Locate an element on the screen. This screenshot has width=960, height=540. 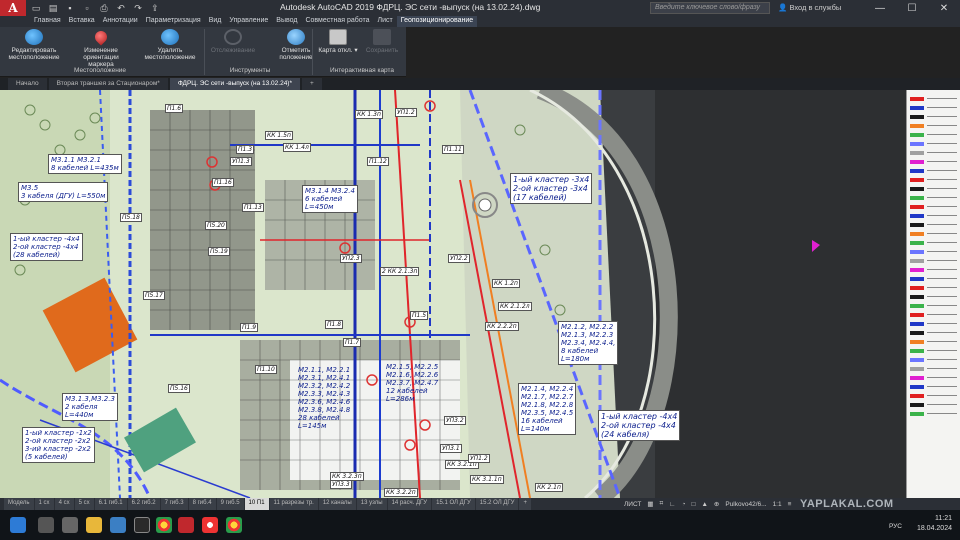
explorer-icon is located at coordinates (94, 525).